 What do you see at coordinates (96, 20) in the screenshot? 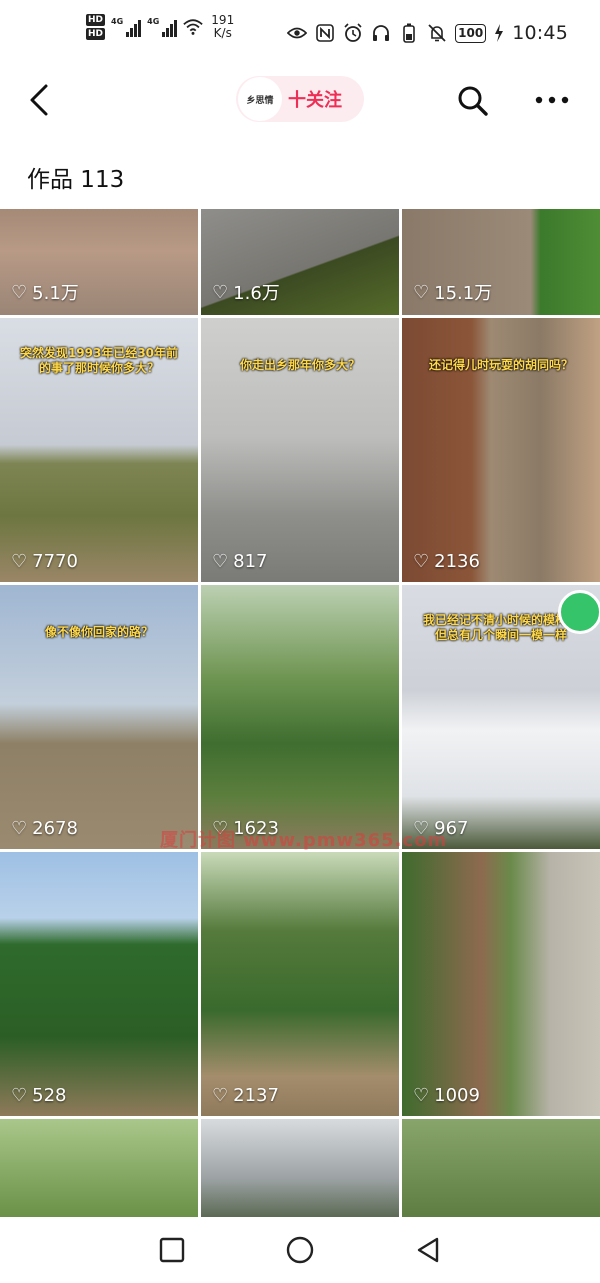
I see `hd-badge-1: HD` at bounding box center [96, 20].